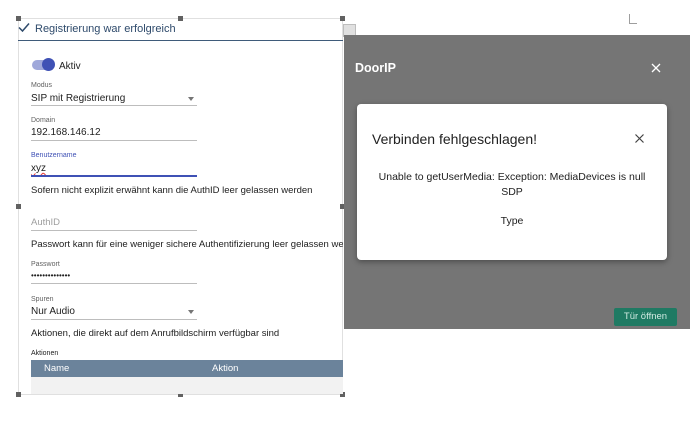 This screenshot has height=421, width=690. Describe the element at coordinates (45, 353) in the screenshot. I see `actions-table-label: Aktionen` at that location.